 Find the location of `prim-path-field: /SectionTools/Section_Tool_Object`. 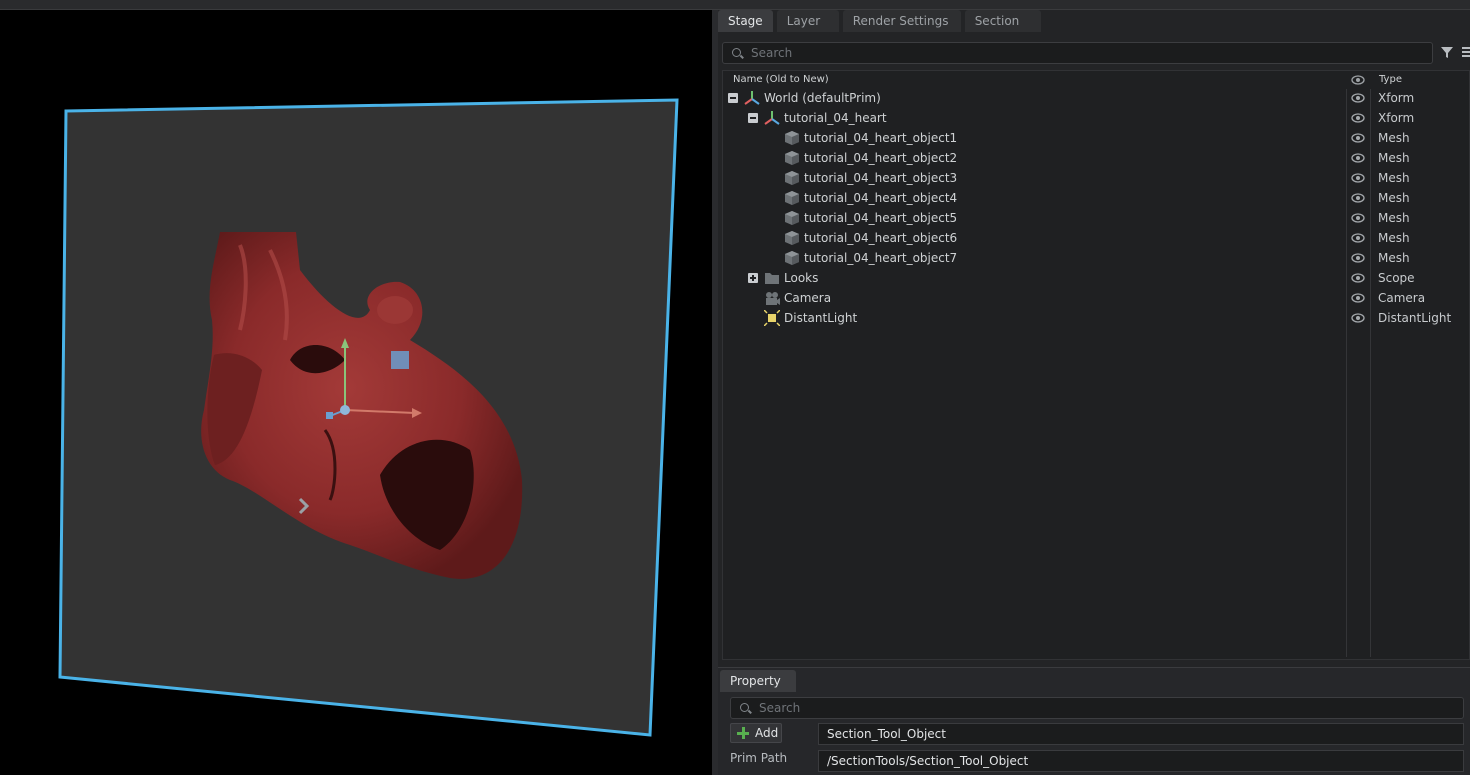

prim-path-field: /SectionTools/Section_Tool_Object is located at coordinates (1141, 761).